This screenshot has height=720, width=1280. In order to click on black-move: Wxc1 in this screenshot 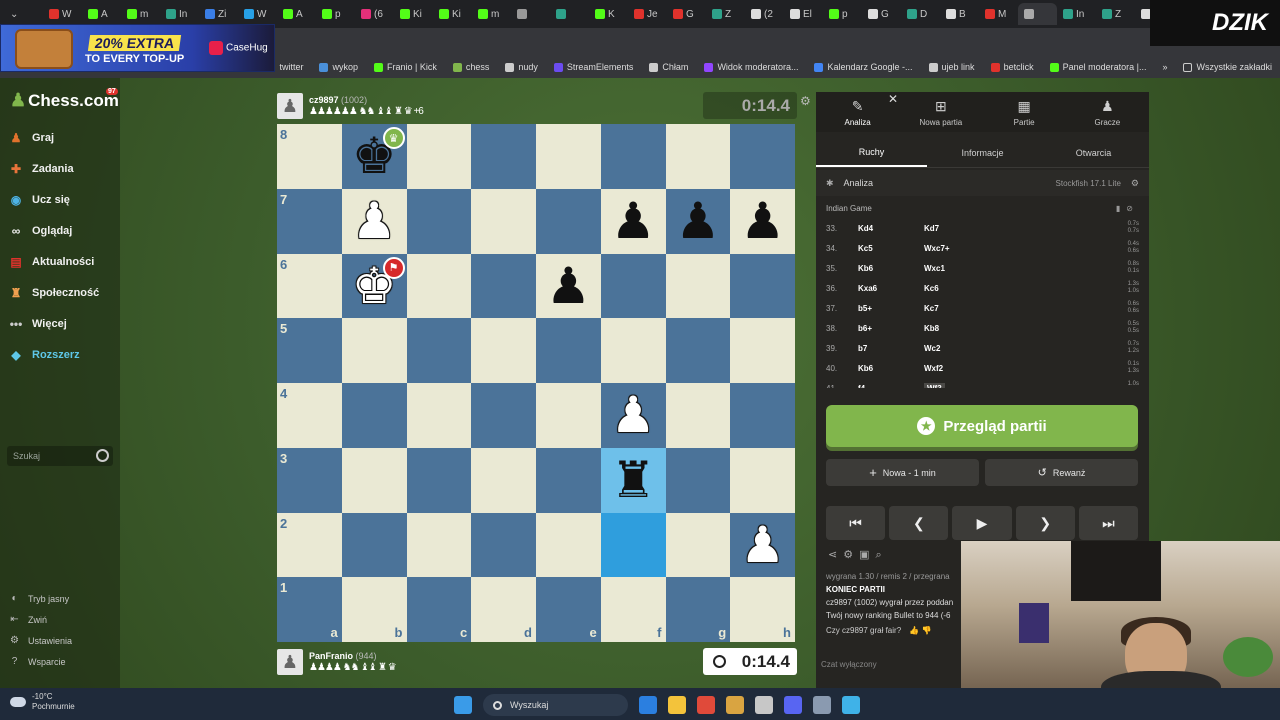, I will do `click(1019, 268)`.